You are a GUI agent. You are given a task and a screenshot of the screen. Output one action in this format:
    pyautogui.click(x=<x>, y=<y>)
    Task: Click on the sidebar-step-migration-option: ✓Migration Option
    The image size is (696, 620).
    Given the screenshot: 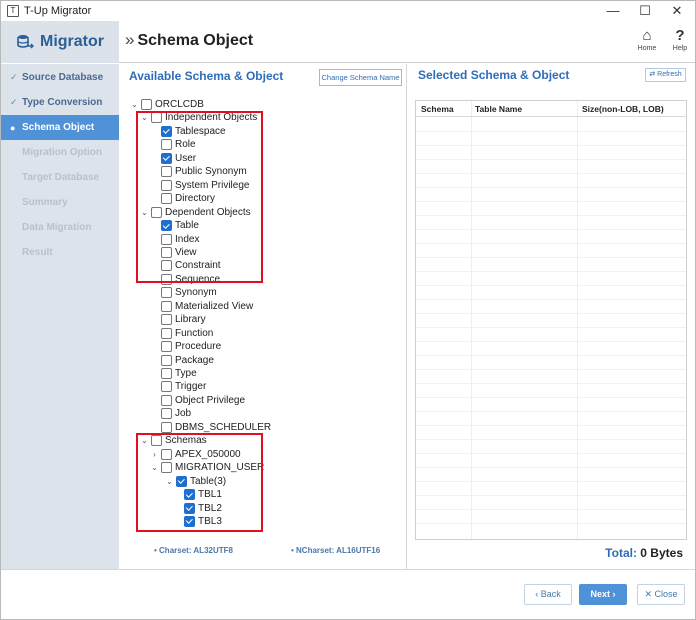 What is the action you would take?
    pyautogui.click(x=60, y=152)
    